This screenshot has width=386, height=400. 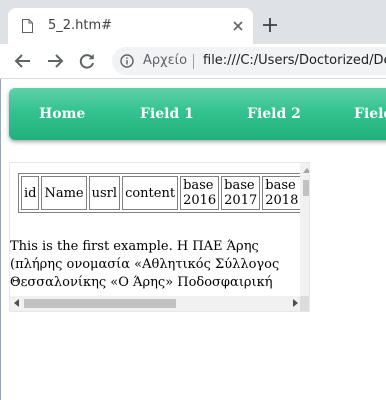 What do you see at coordinates (30, 193) in the screenshot?
I see `header-id: id` at bounding box center [30, 193].